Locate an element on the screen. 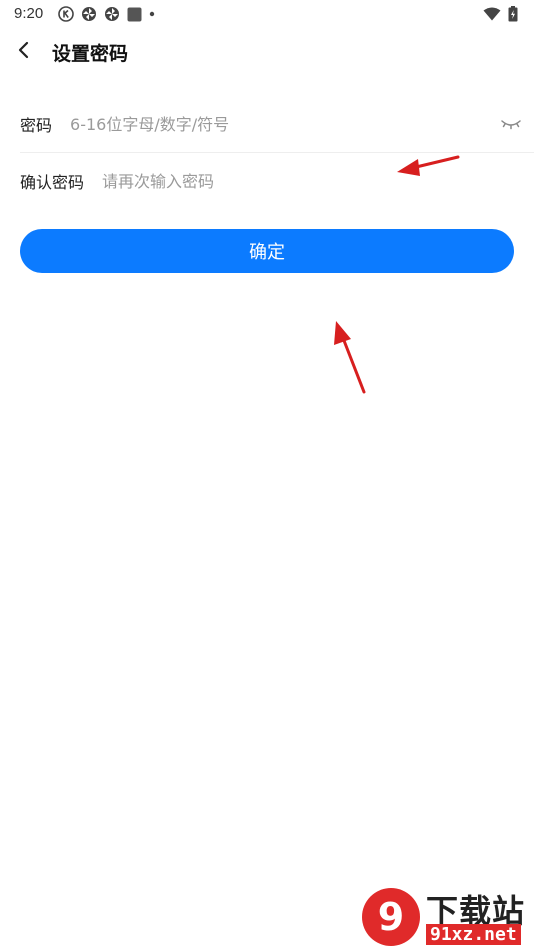 Image resolution: width=534 pixels, height=950 pixels. watermark: 9 下载站 91xz.net is located at coordinates (446, 917).